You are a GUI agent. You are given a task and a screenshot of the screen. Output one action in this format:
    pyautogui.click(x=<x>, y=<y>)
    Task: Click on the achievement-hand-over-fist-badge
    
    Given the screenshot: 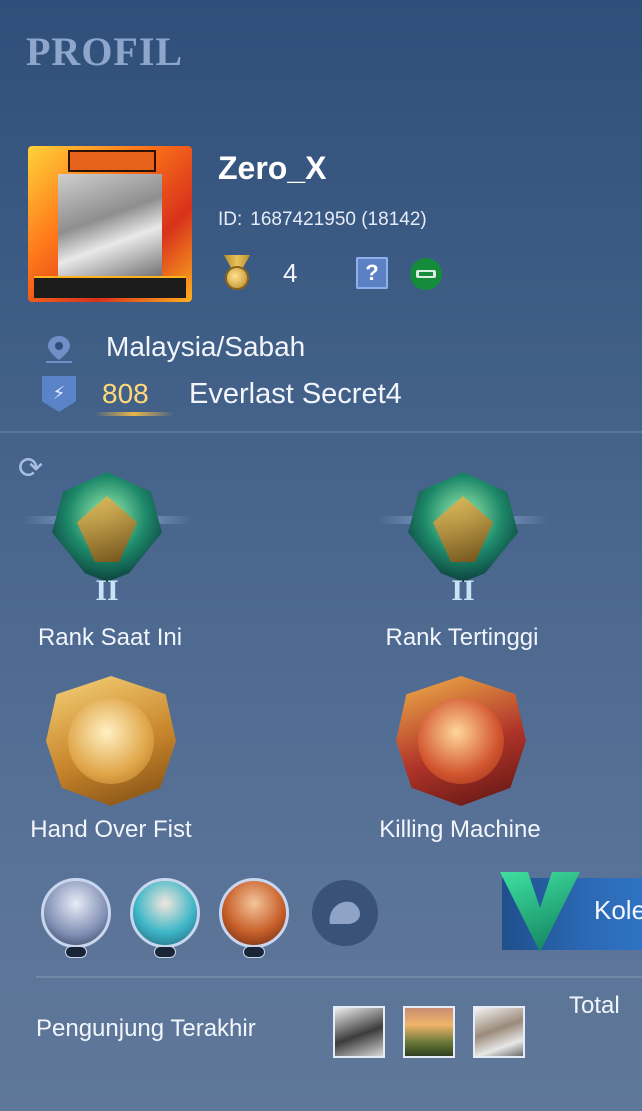 What is the action you would take?
    pyautogui.click(x=111, y=741)
    